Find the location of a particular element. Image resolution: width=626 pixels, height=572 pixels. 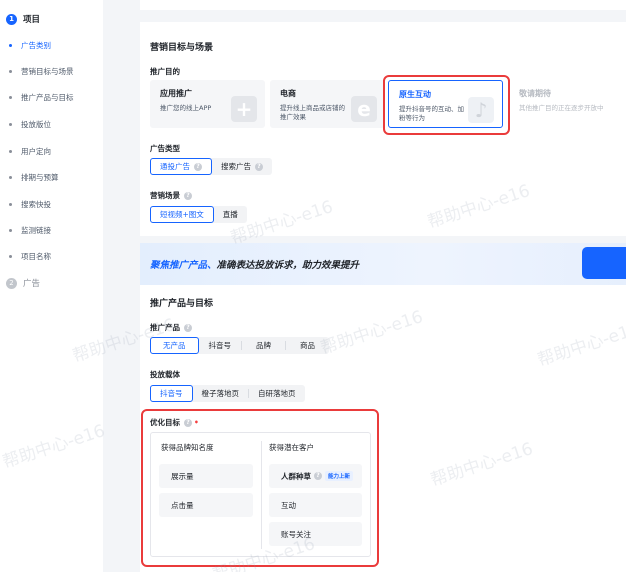

product-douyin: 抖音号 is located at coordinates (220, 345).